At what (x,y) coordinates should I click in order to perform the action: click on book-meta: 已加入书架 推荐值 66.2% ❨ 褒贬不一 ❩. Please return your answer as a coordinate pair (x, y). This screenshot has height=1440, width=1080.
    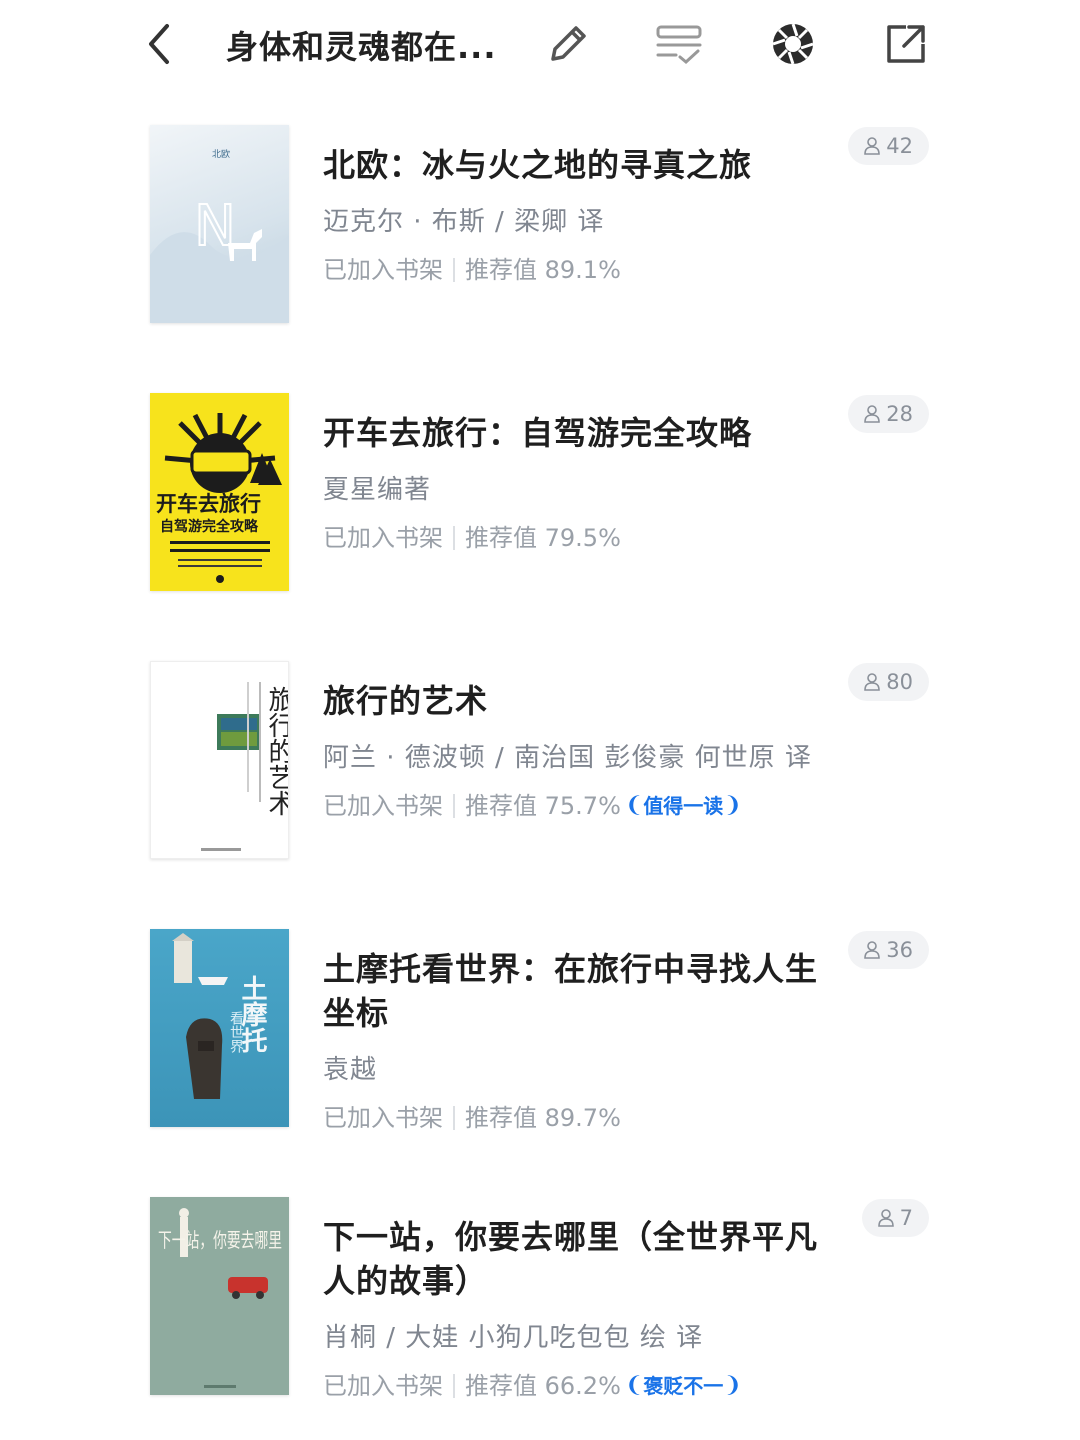
    Looking at the image, I should click on (573, 1386).